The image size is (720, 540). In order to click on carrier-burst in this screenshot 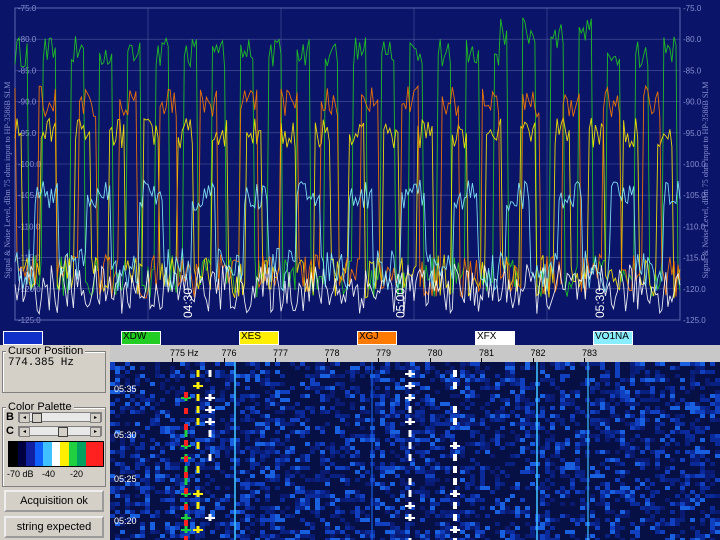, I will do `click(210, 457)`.